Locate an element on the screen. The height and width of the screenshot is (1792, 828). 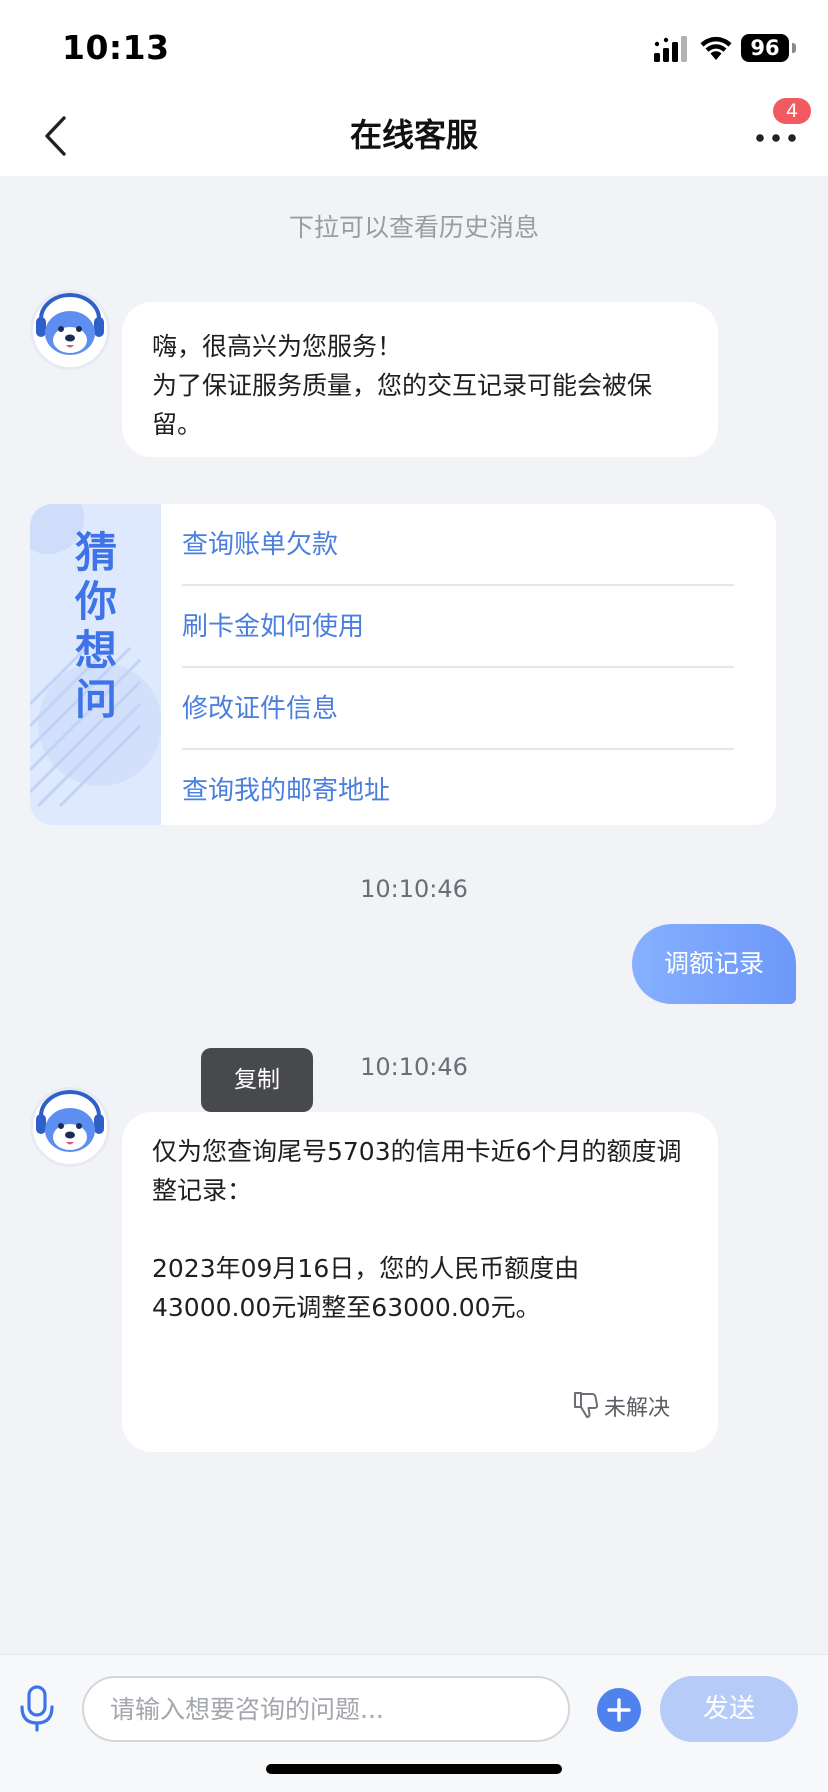
notification-badge: 4 is located at coordinates (792, 111).